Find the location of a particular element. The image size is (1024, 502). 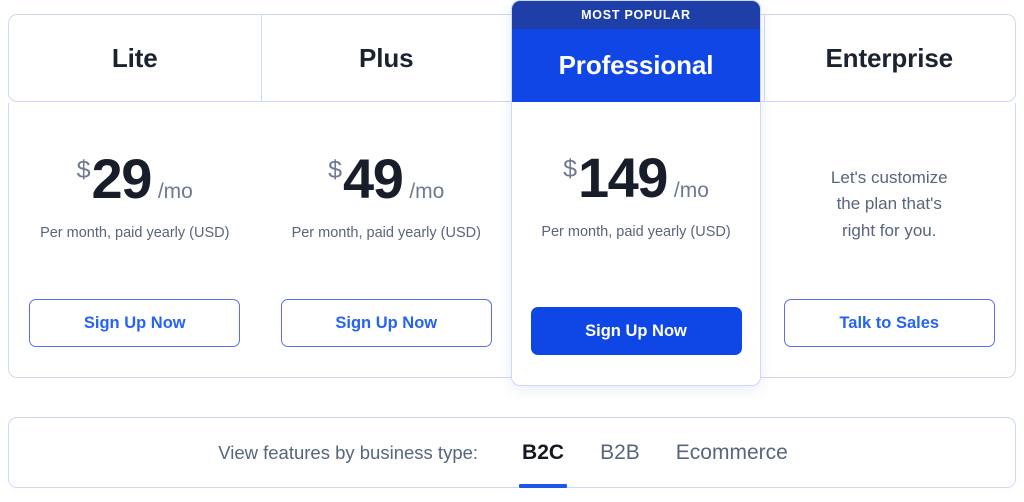

price-plus: $ 49 /mo is located at coordinates (386, 182).